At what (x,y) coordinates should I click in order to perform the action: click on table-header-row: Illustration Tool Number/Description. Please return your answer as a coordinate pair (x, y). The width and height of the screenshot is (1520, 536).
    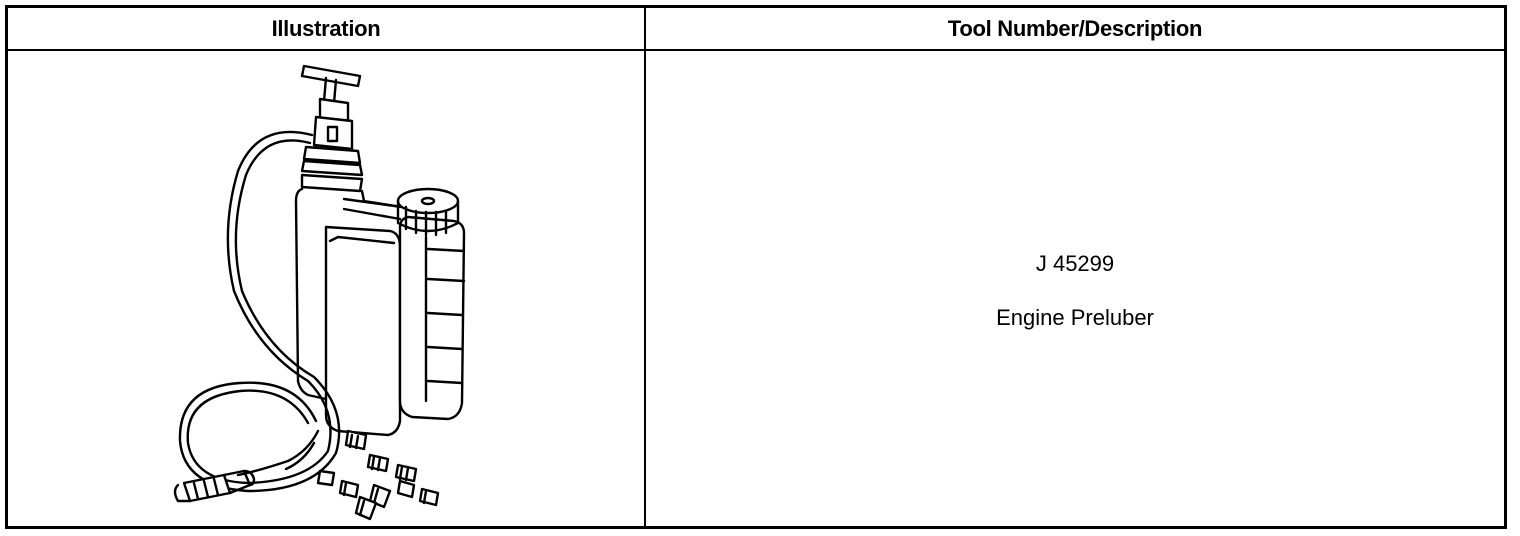
    Looking at the image, I should click on (756, 29).